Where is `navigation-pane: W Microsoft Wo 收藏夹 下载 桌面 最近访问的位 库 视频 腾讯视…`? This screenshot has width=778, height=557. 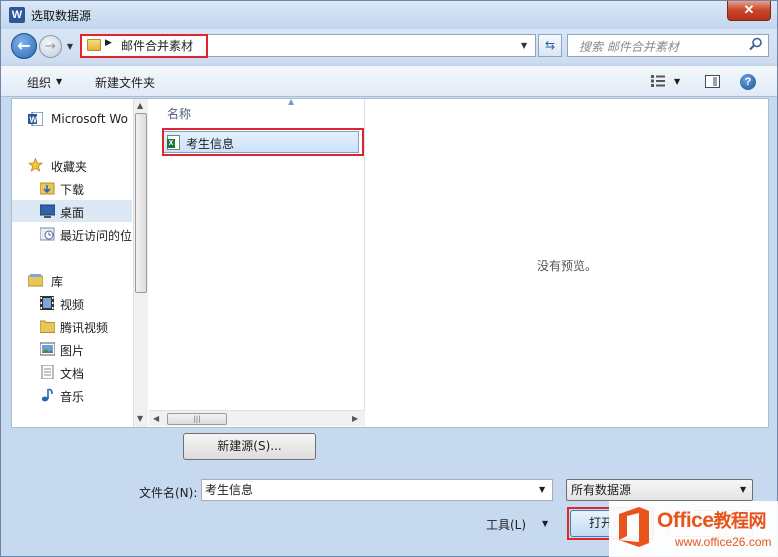 navigation-pane: W Microsoft Wo 收藏夹 下载 桌面 最近访问的位 库 视频 腾讯视… is located at coordinates (72, 263).